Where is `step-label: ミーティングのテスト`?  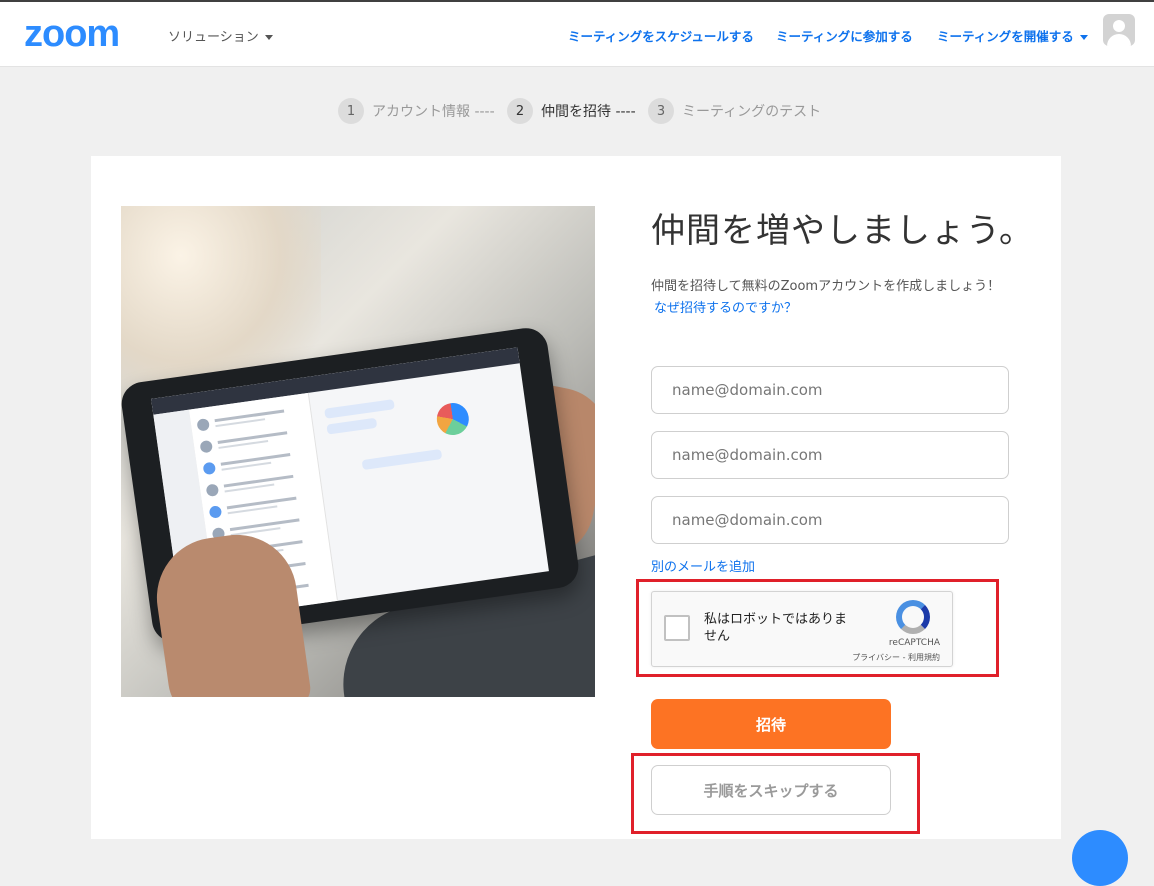 step-label: ミーティングのテスト is located at coordinates (752, 112).